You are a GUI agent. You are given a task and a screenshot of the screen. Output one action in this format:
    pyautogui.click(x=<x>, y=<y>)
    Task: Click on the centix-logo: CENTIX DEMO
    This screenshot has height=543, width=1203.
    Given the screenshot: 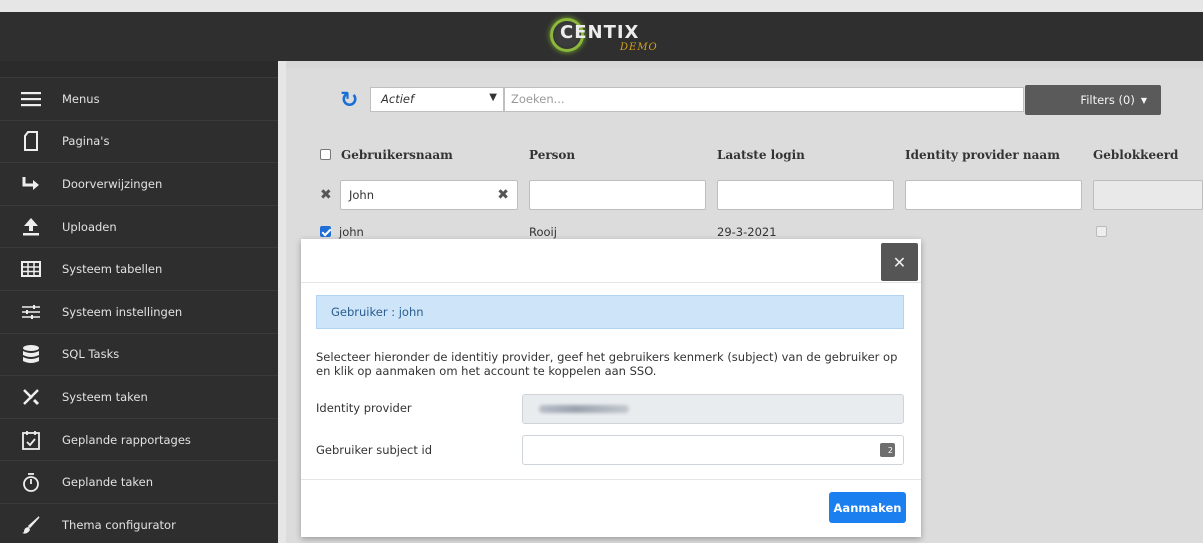 What is the action you would take?
    pyautogui.click(x=615, y=37)
    